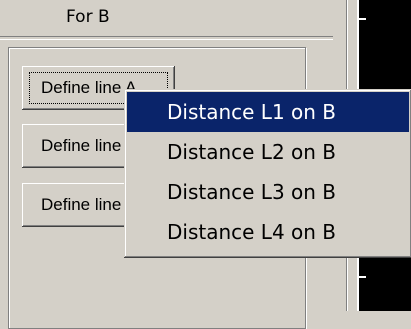  Describe the element at coordinates (88, 17) in the screenshot. I see `for-b-label: For B` at that location.